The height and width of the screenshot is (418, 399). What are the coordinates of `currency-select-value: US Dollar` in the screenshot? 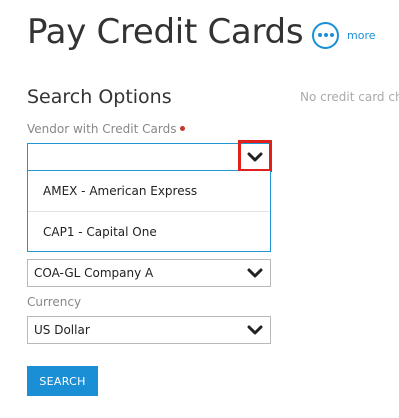 It's located at (62, 330).